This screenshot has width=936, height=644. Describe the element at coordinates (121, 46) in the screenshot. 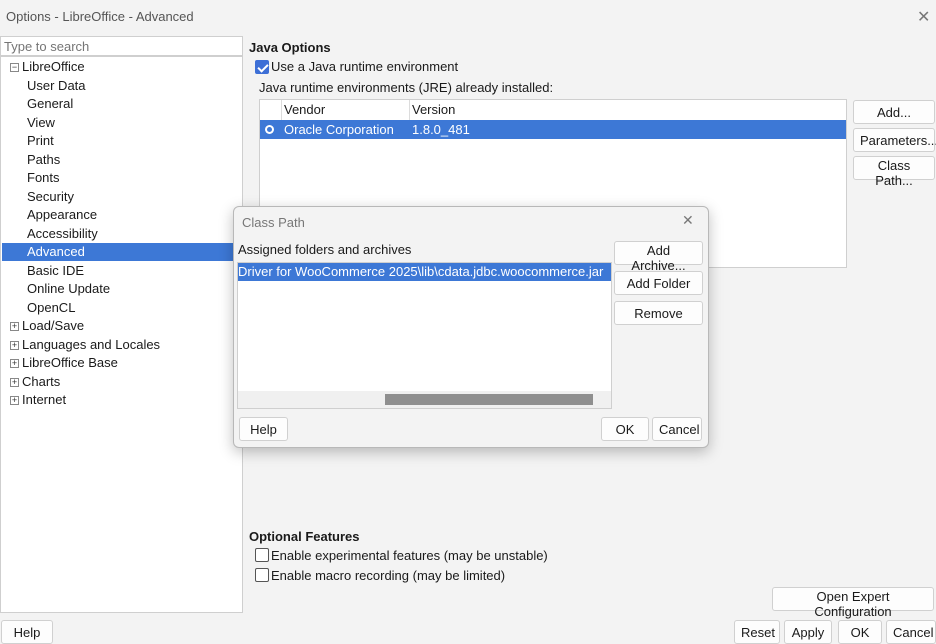

I see `search-input` at that location.